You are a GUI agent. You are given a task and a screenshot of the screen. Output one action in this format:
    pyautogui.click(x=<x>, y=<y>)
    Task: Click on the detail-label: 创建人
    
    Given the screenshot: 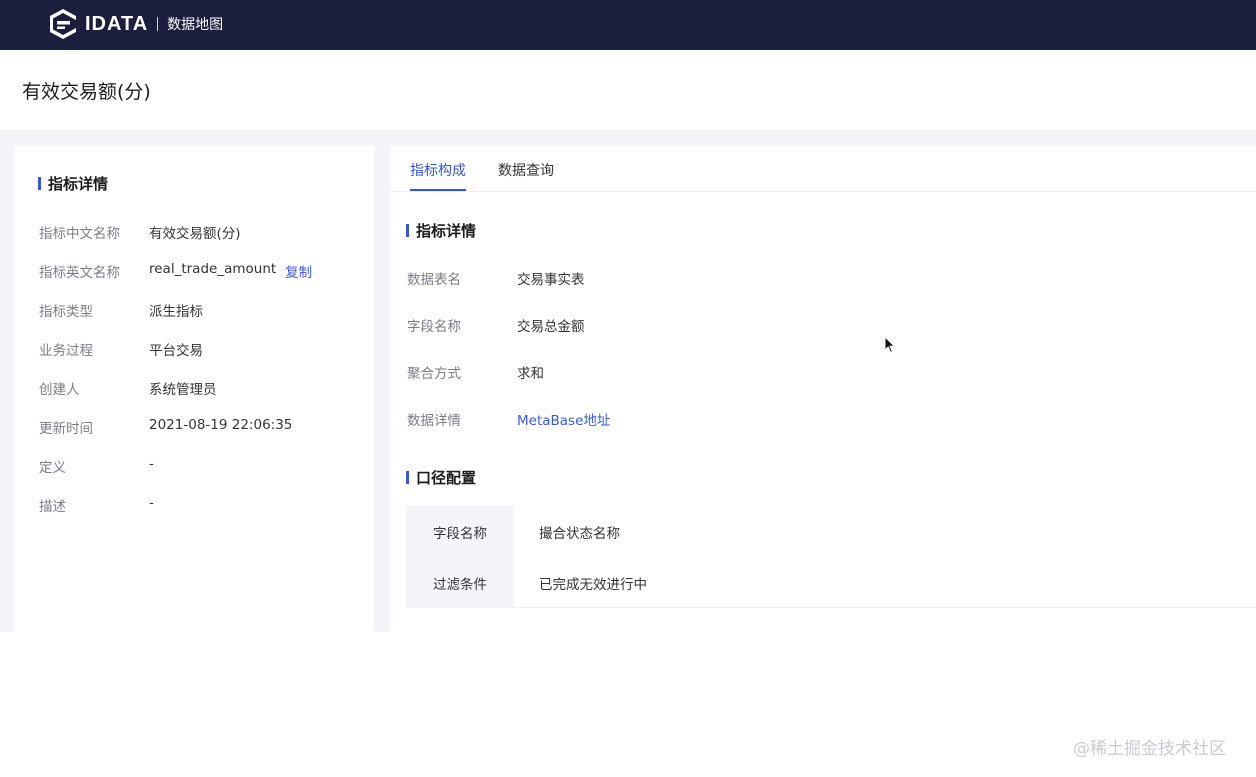 What is the action you would take?
    pyautogui.click(x=59, y=390)
    